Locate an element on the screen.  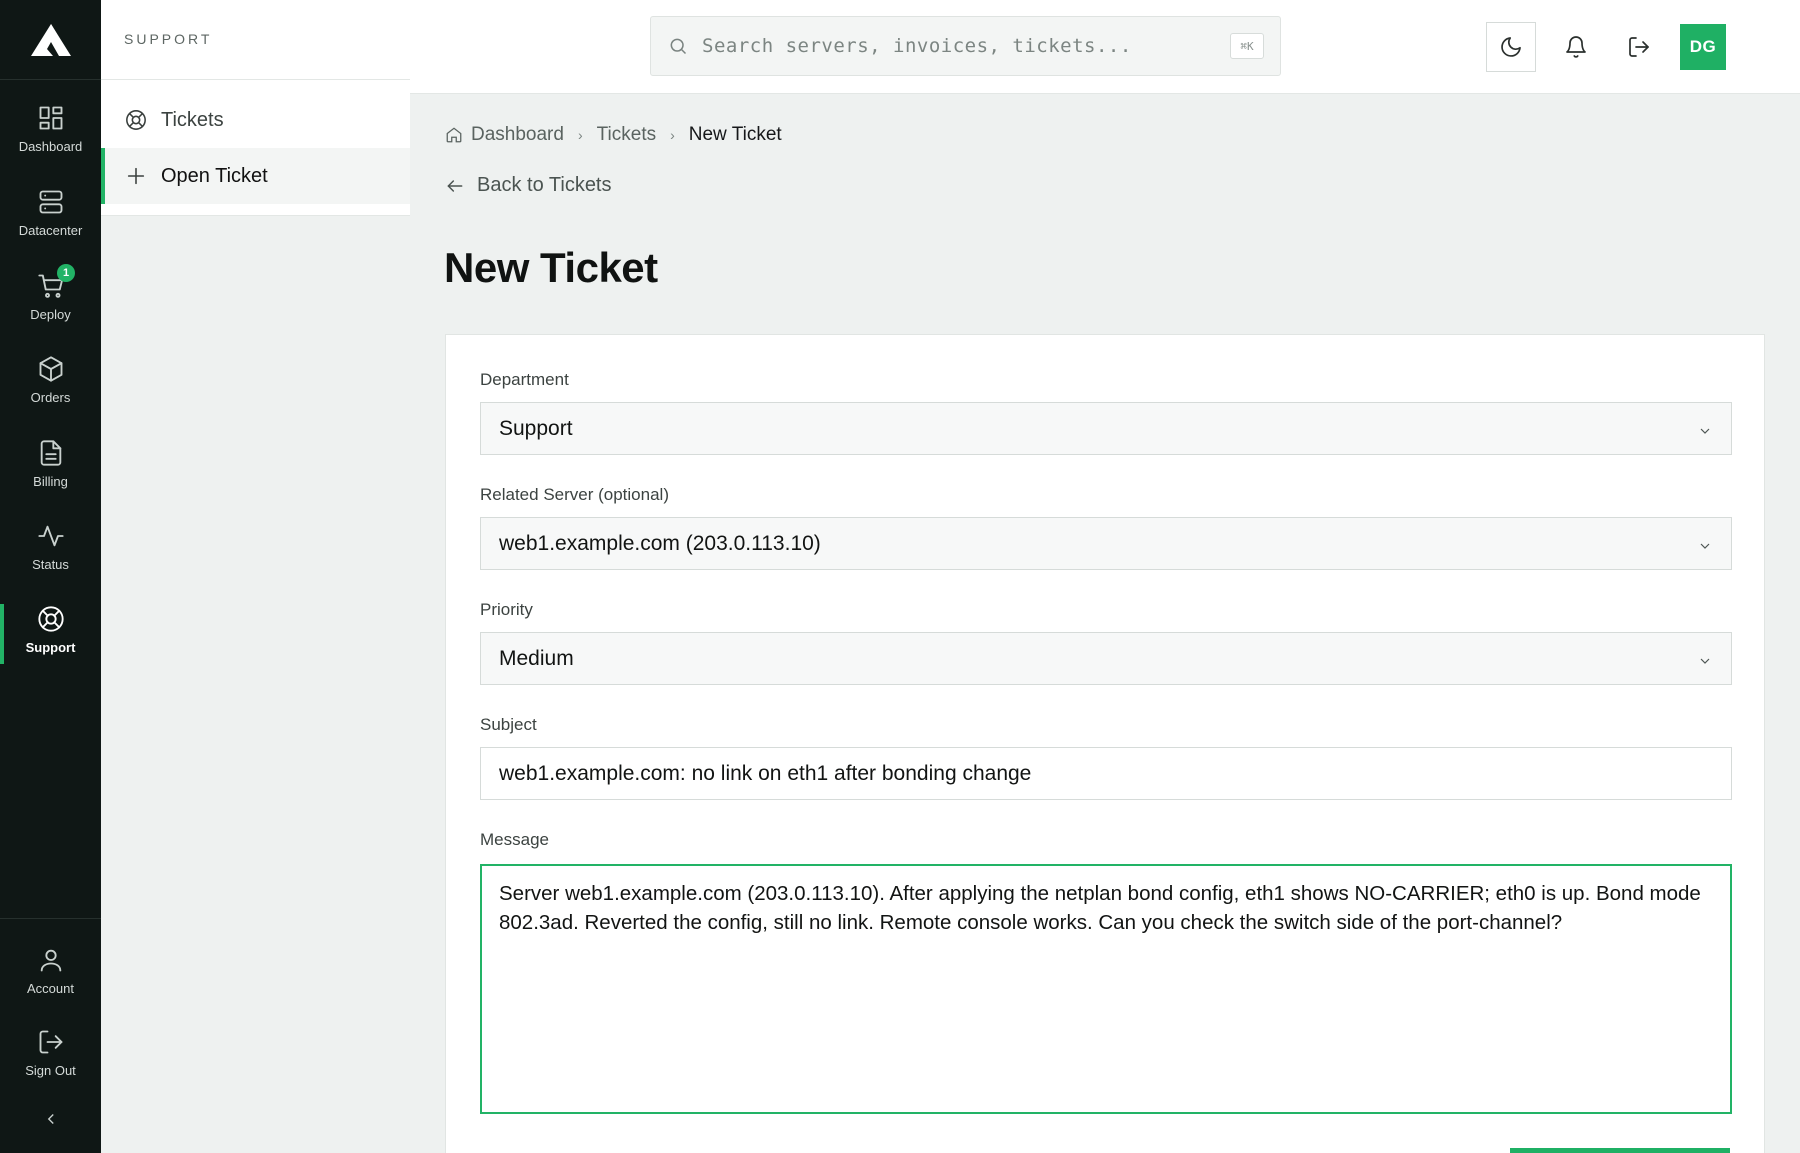
server-label: Related Server (optional) is located at coordinates (574, 494).